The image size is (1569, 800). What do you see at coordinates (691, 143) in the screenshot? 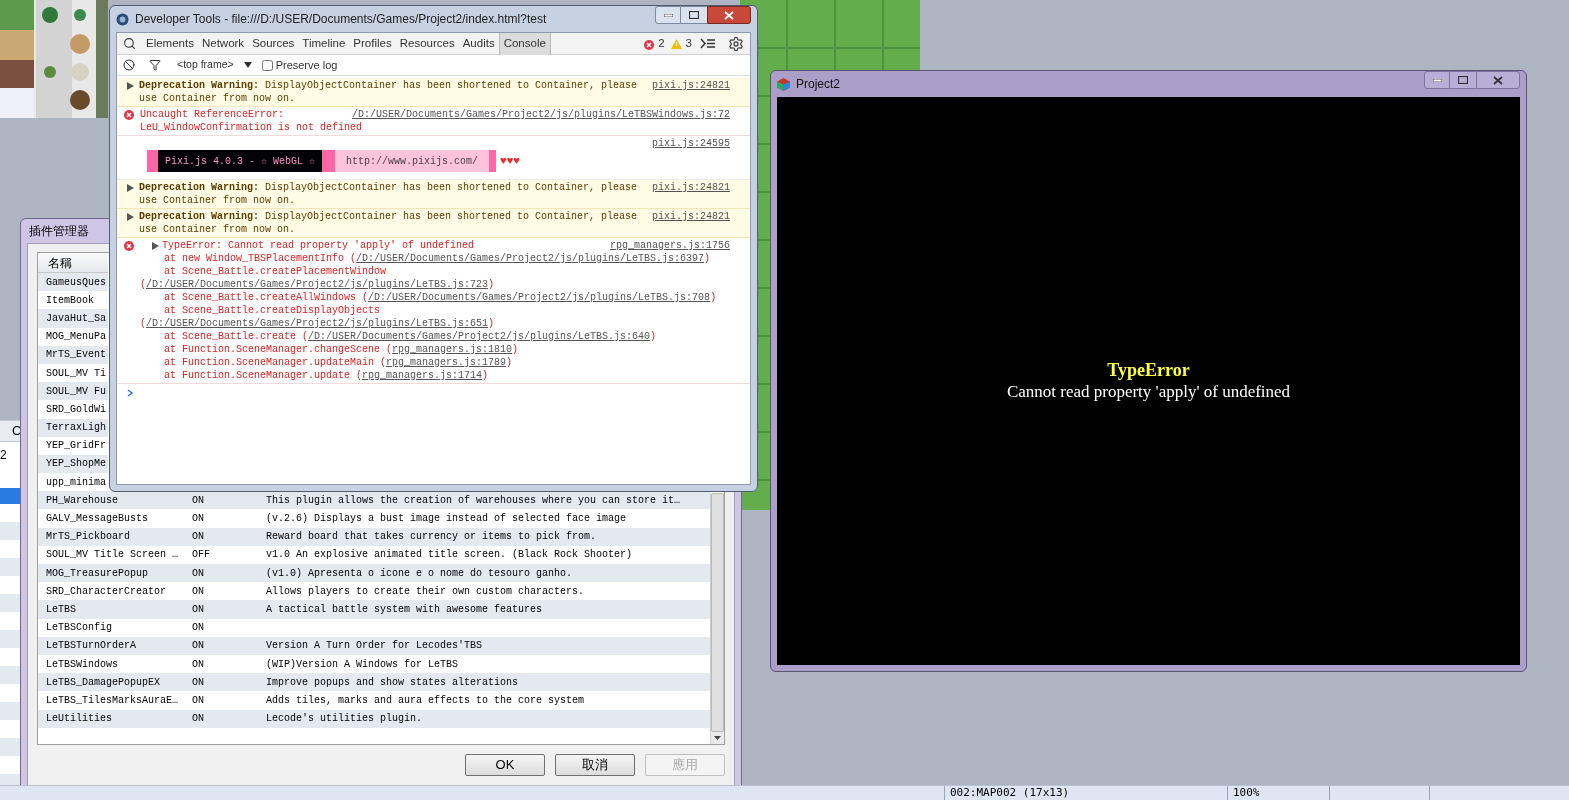
I see `source-link: pixi.js:24595` at bounding box center [691, 143].